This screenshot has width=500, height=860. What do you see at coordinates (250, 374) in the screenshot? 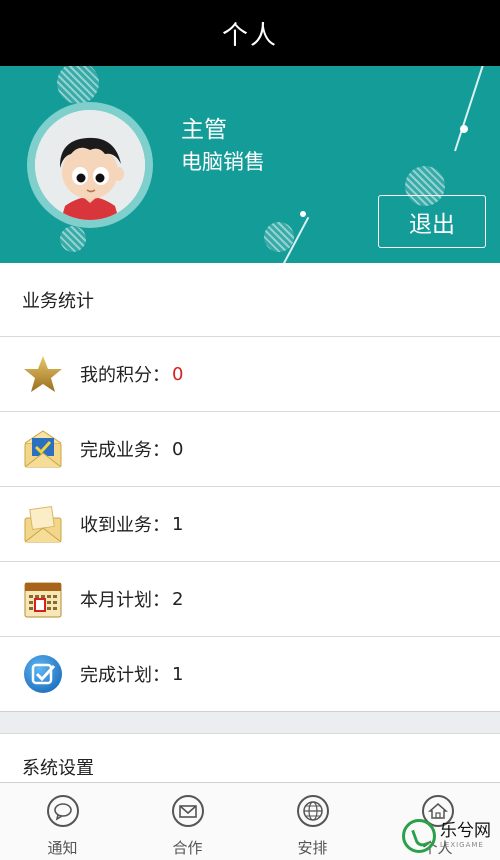
I see `list-item-points: 我的积分： 0` at bounding box center [250, 374].